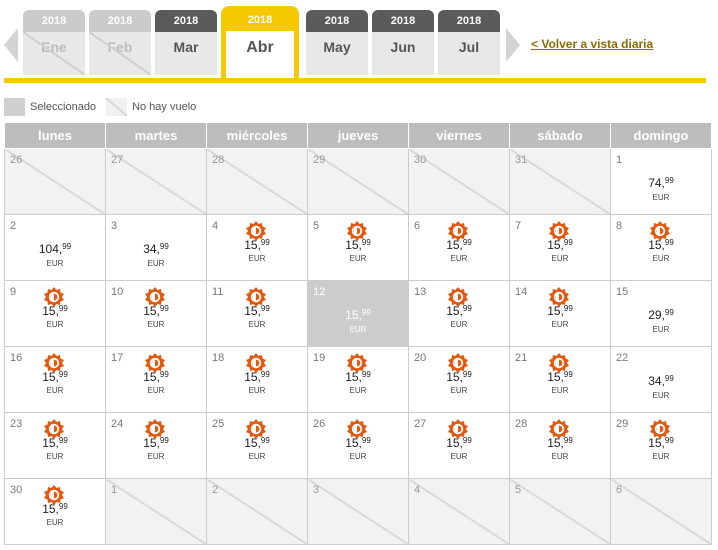  I want to click on calendar-day: 29 15,99 EUR, so click(661, 445).